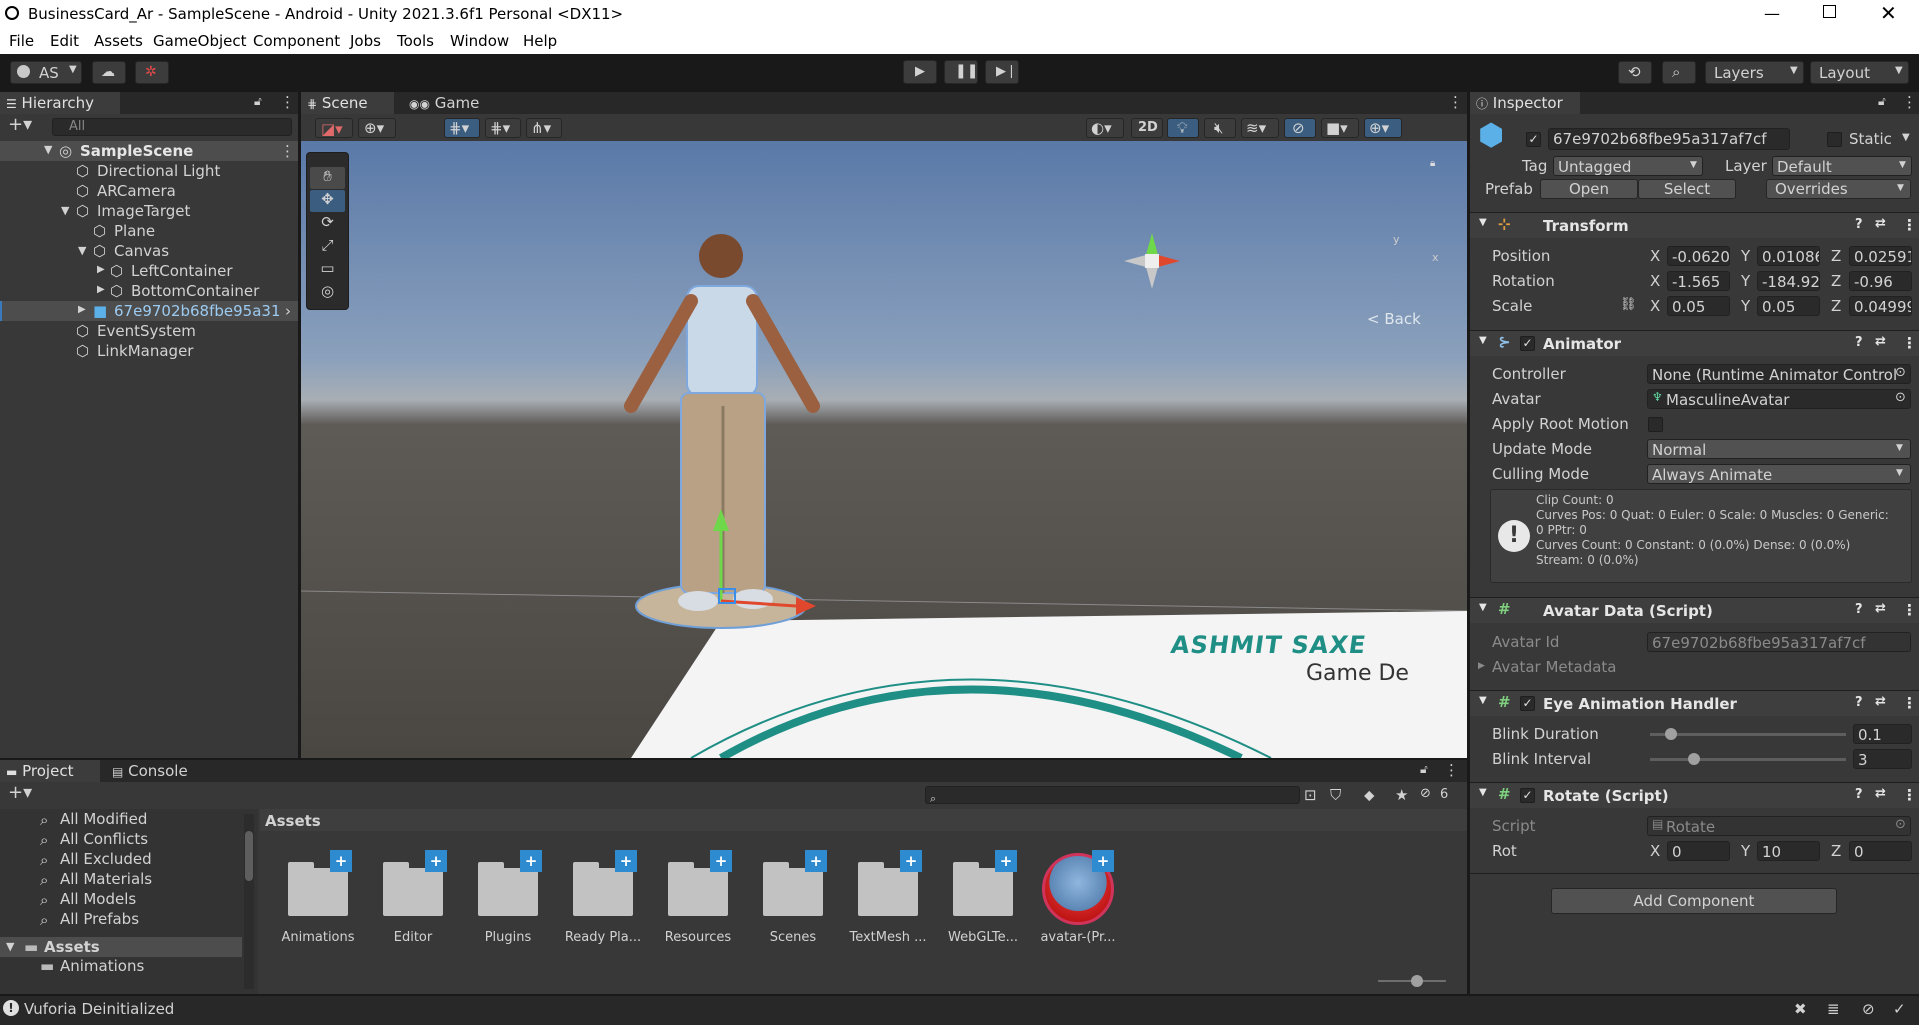 This screenshot has width=1919, height=1025. I want to click on tab-project: ▬ Project, so click(50, 771).